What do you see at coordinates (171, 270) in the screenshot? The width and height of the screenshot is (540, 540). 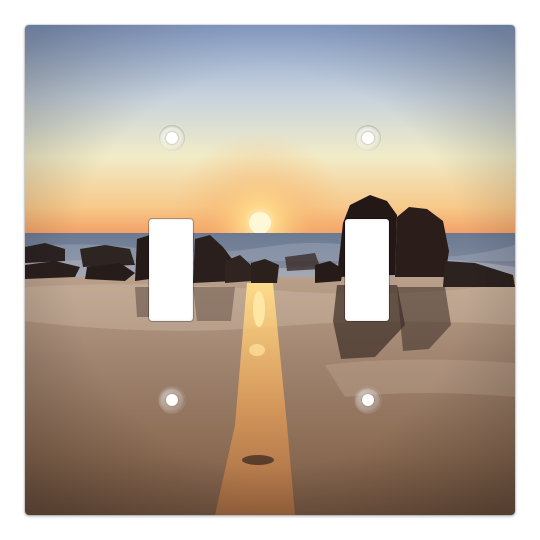 I see `left-toggle-switch-opening` at bounding box center [171, 270].